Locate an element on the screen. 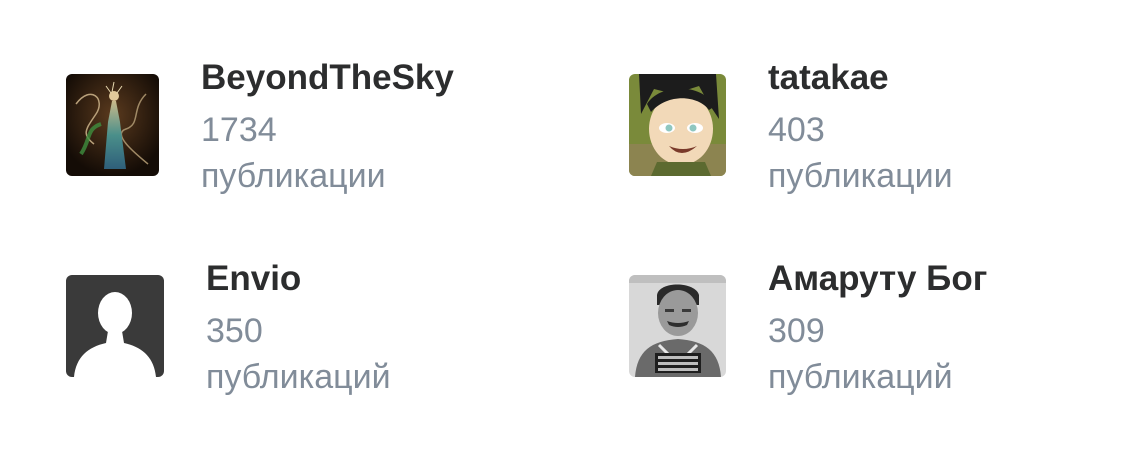 This screenshot has height=466, width=1125. fantasy-figure-avatar-icon is located at coordinates (112, 125).